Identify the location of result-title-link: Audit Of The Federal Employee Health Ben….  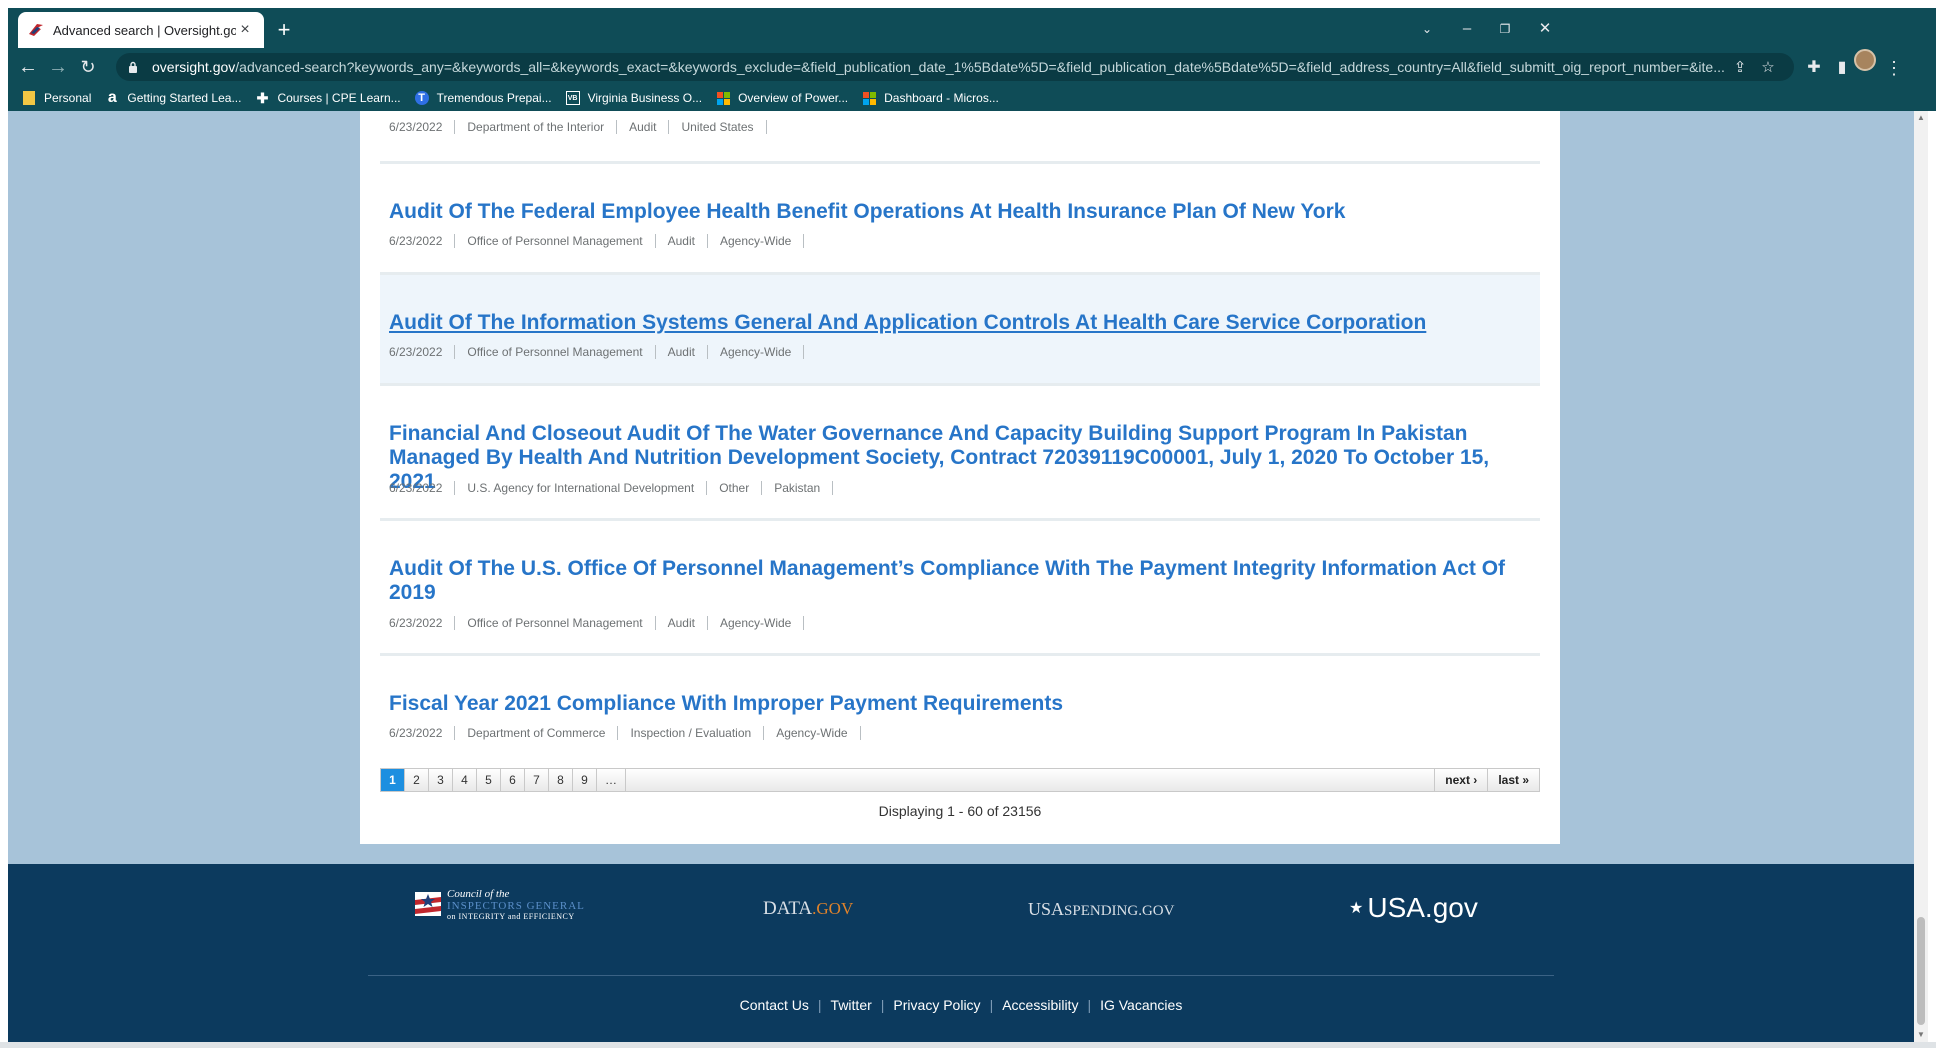
(867, 212).